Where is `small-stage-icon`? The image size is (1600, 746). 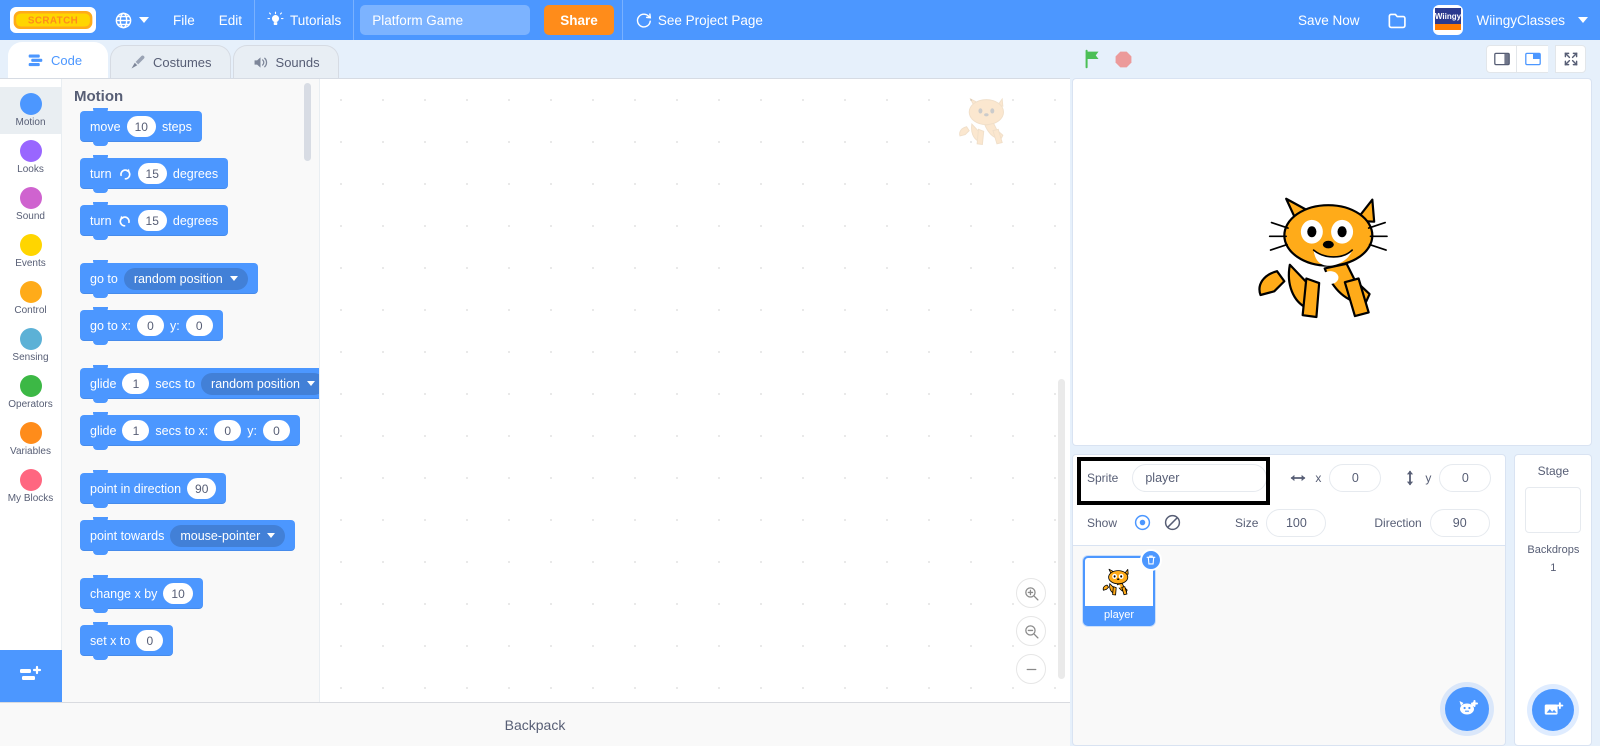 small-stage-icon is located at coordinates (1501, 59).